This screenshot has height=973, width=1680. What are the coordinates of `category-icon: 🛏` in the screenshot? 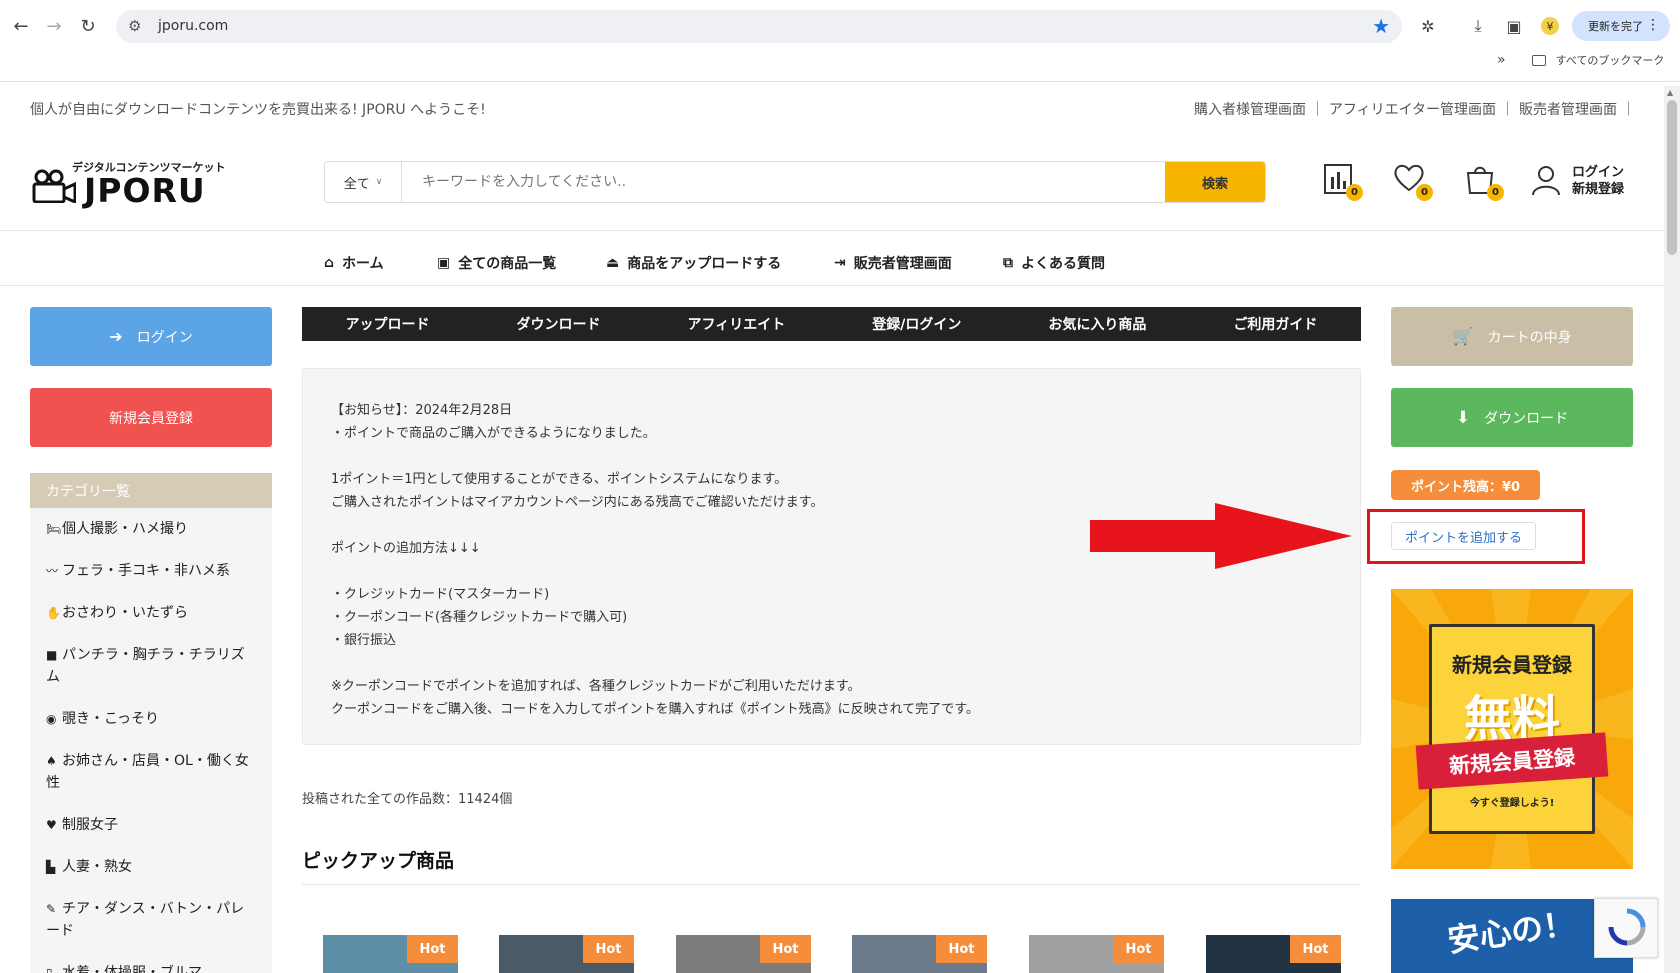 It's located at (54, 529).